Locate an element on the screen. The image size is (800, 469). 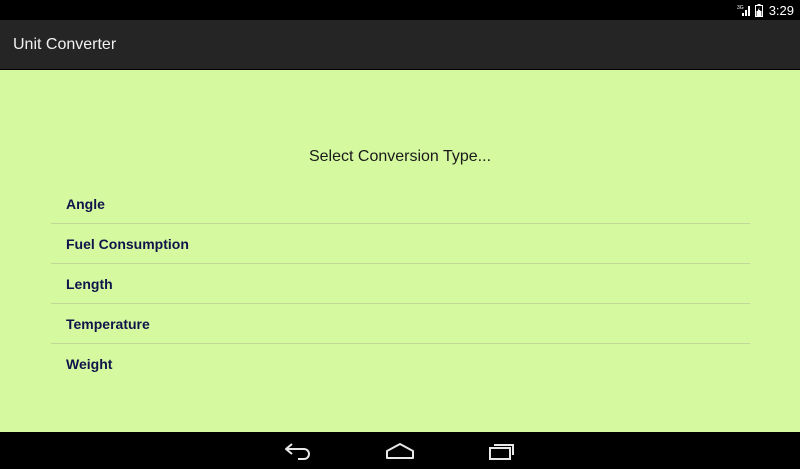
back-button is located at coordinates (298, 451).